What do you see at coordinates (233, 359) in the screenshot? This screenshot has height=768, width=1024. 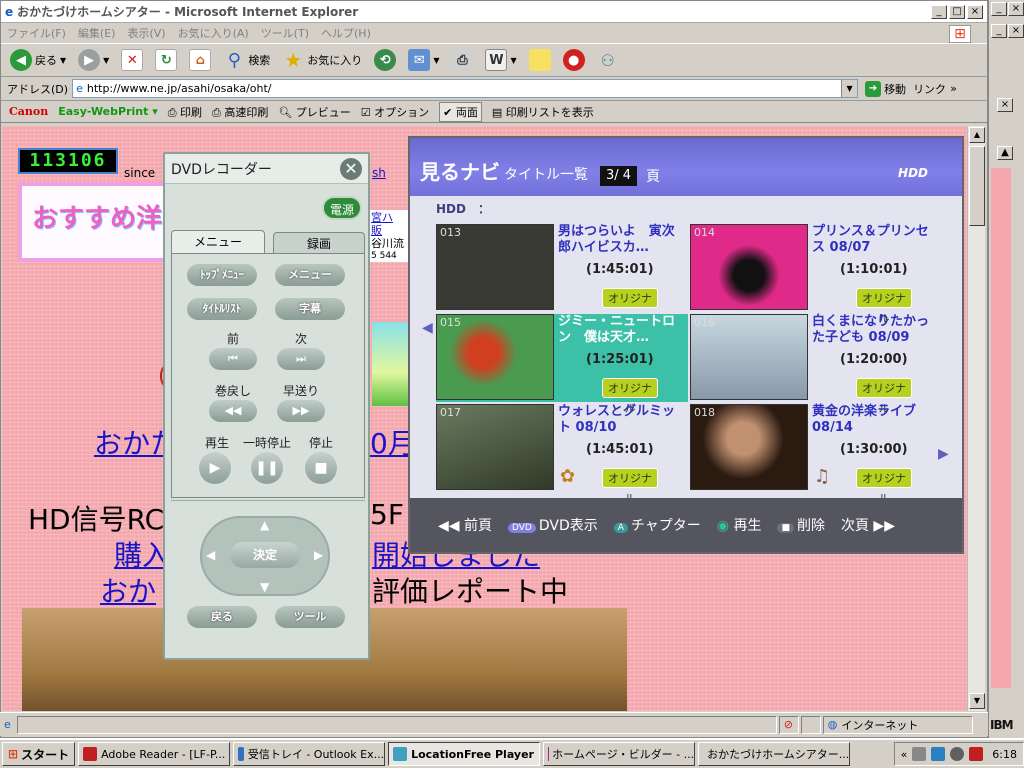 I see `skip-back-icon: ⏮` at bounding box center [233, 359].